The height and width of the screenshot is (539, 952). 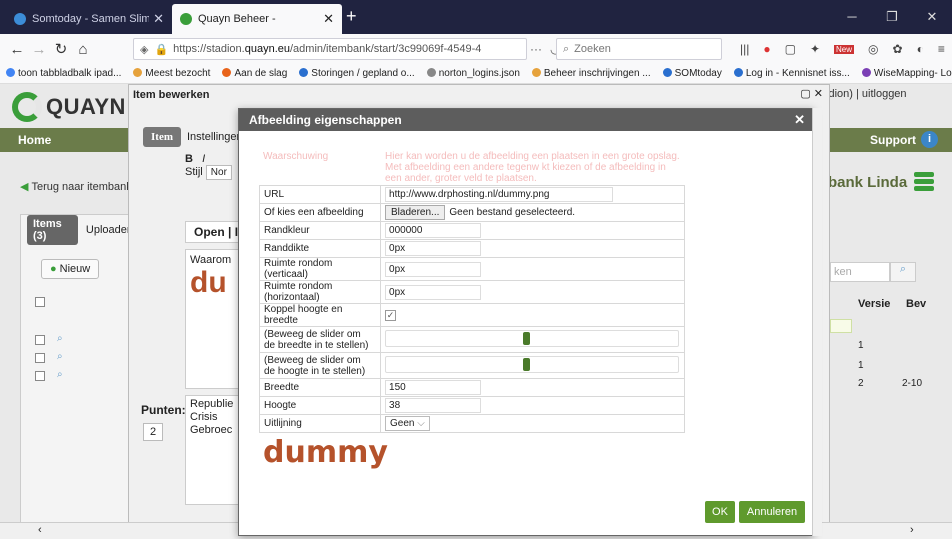 I want to click on new-badge-icon: New, so click(x=844, y=49).